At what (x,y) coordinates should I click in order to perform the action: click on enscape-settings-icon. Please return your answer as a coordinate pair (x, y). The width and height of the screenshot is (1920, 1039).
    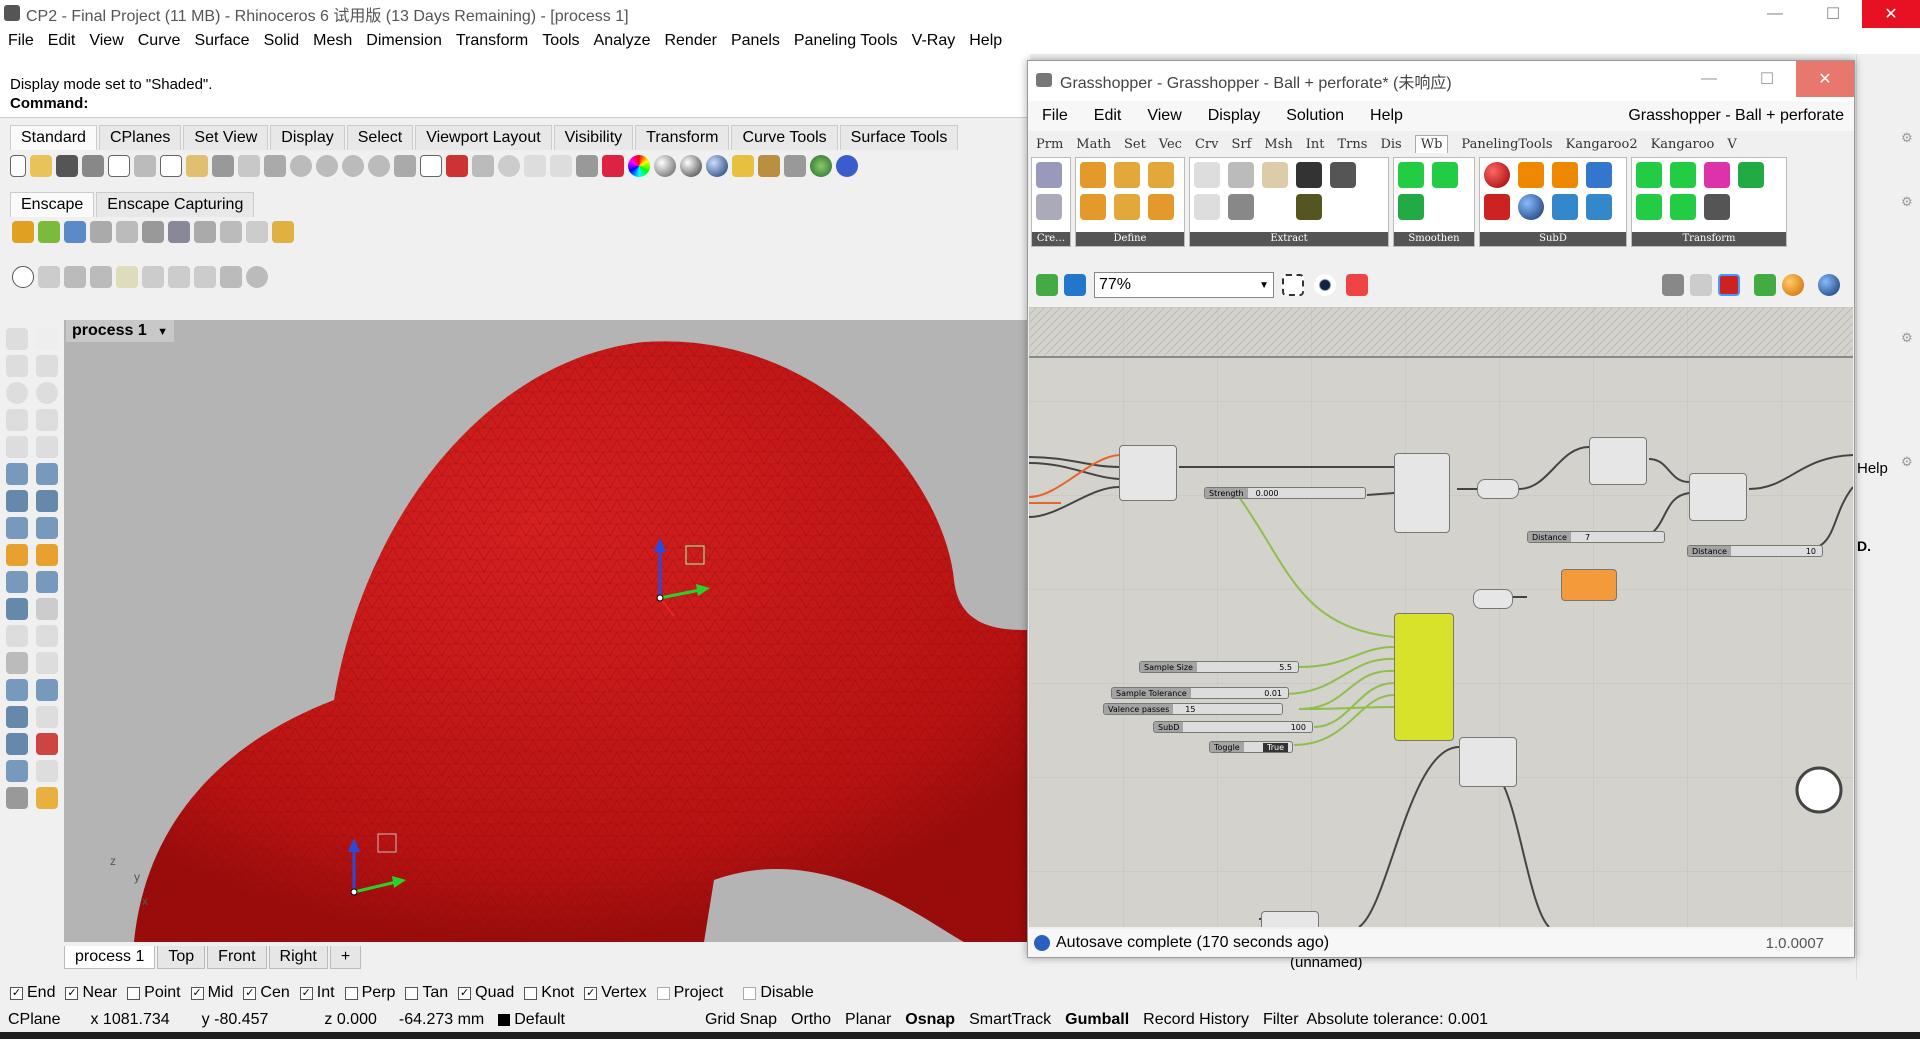
    Looking at the image, I should click on (205, 232).